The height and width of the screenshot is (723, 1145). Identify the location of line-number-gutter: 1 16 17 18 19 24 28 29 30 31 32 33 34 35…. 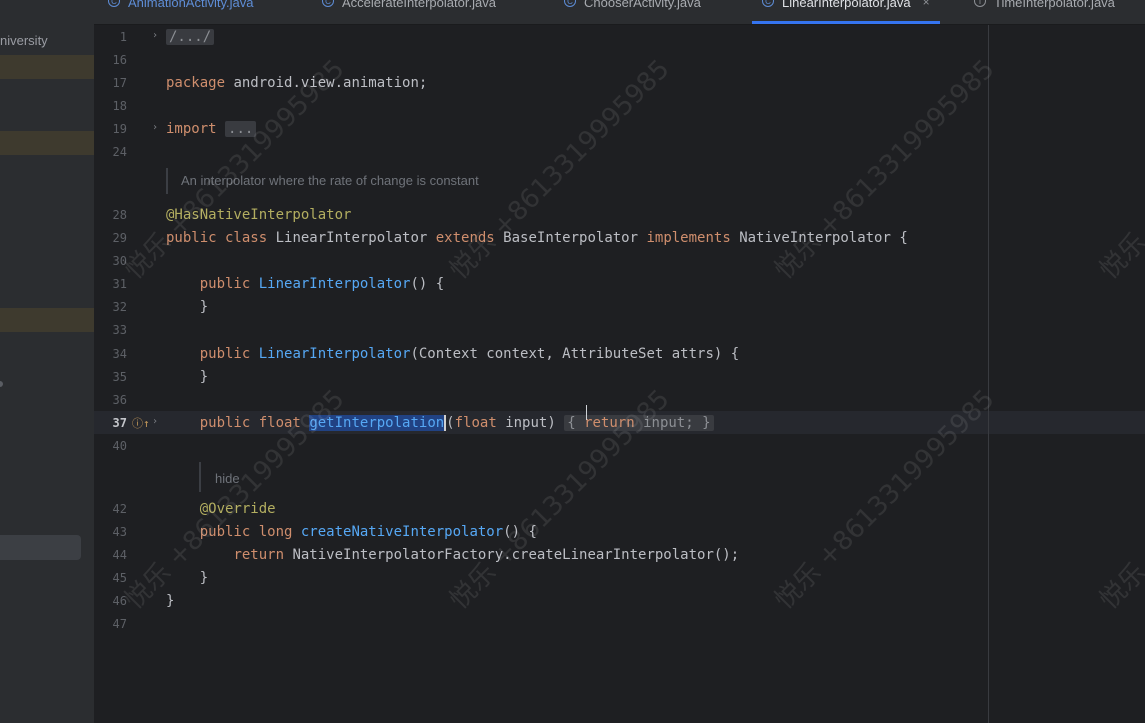
(129, 374).